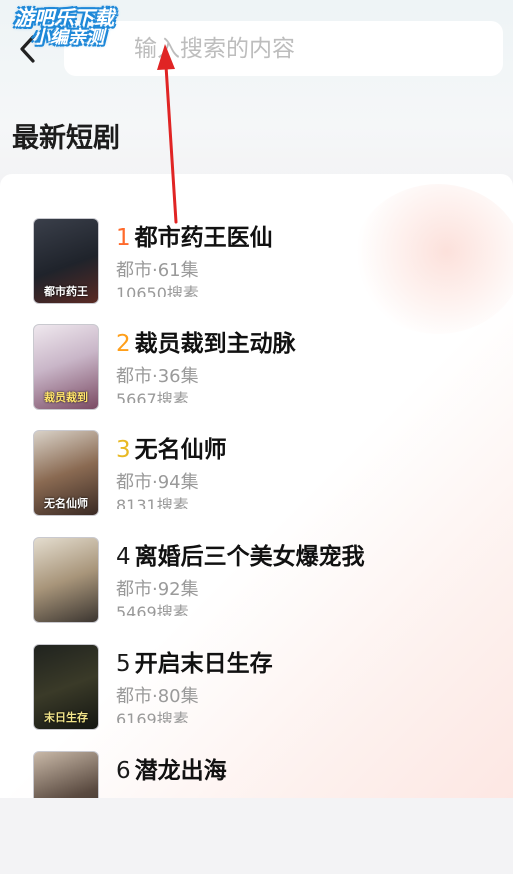 This screenshot has width=513, height=874. I want to click on search-bar, so click(283, 48).